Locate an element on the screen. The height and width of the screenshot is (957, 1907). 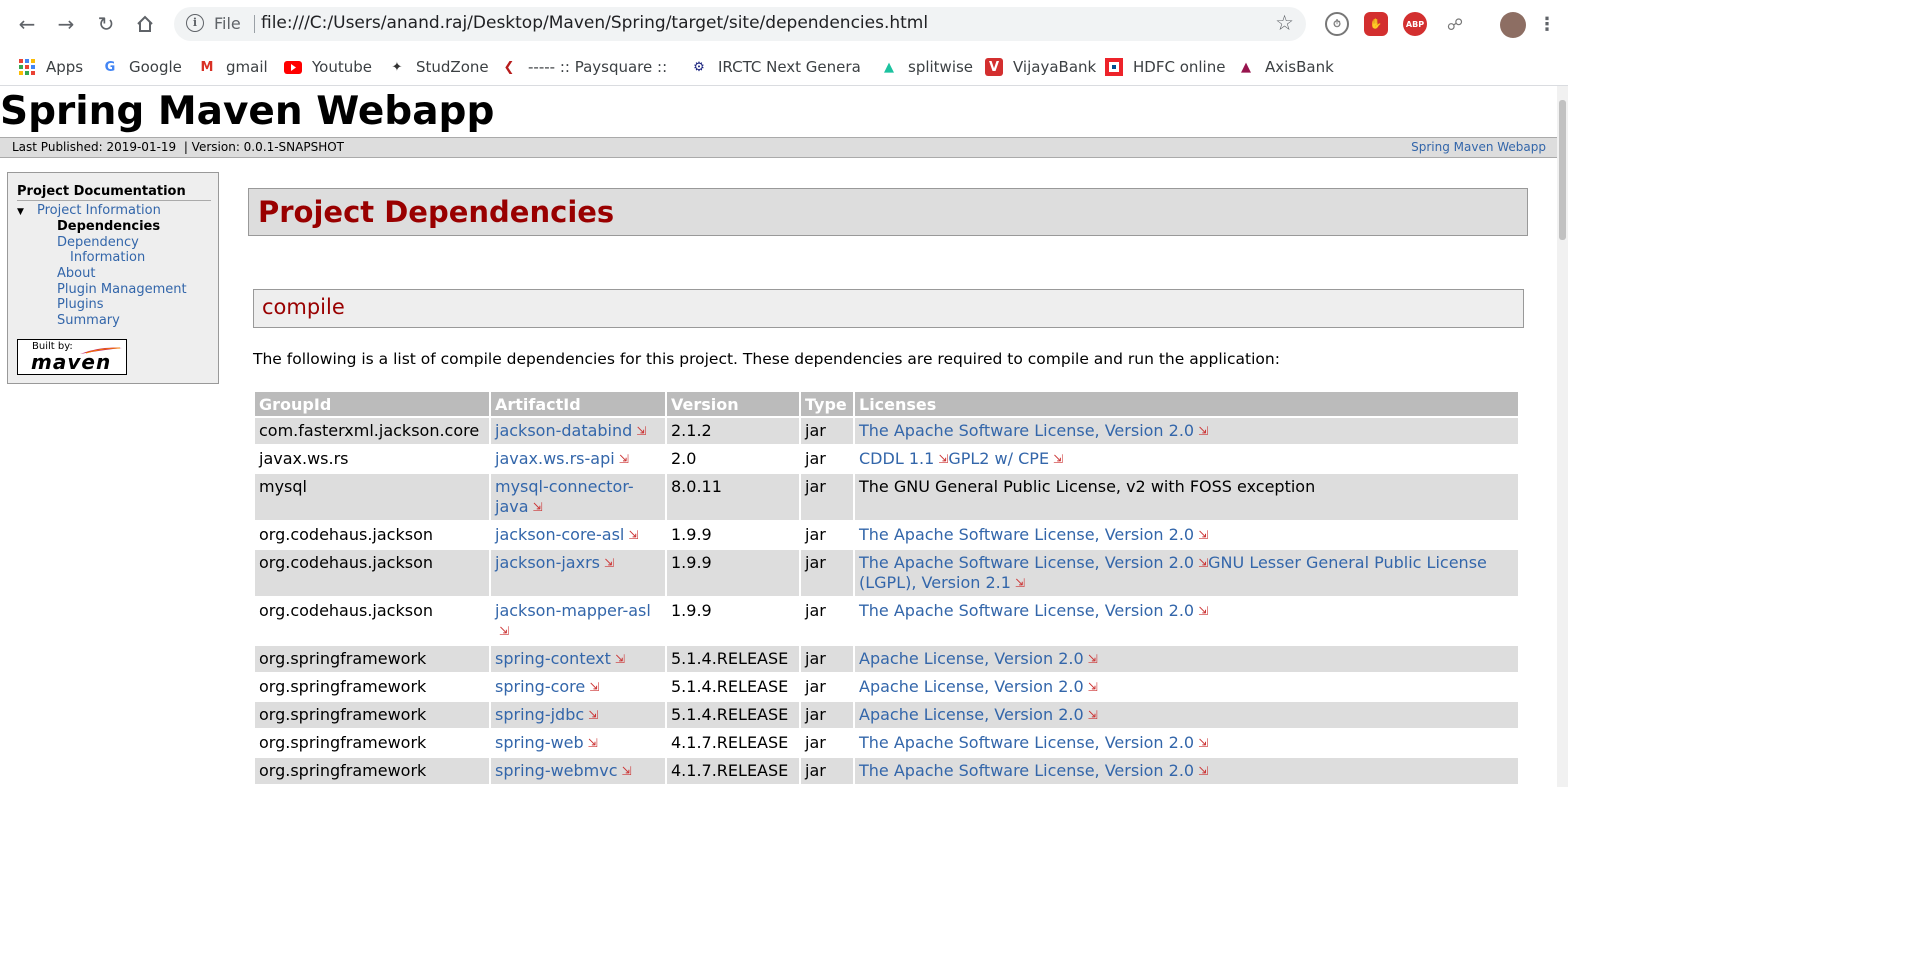
artifact-link: jackson-core-asl is located at coordinates (559, 534).